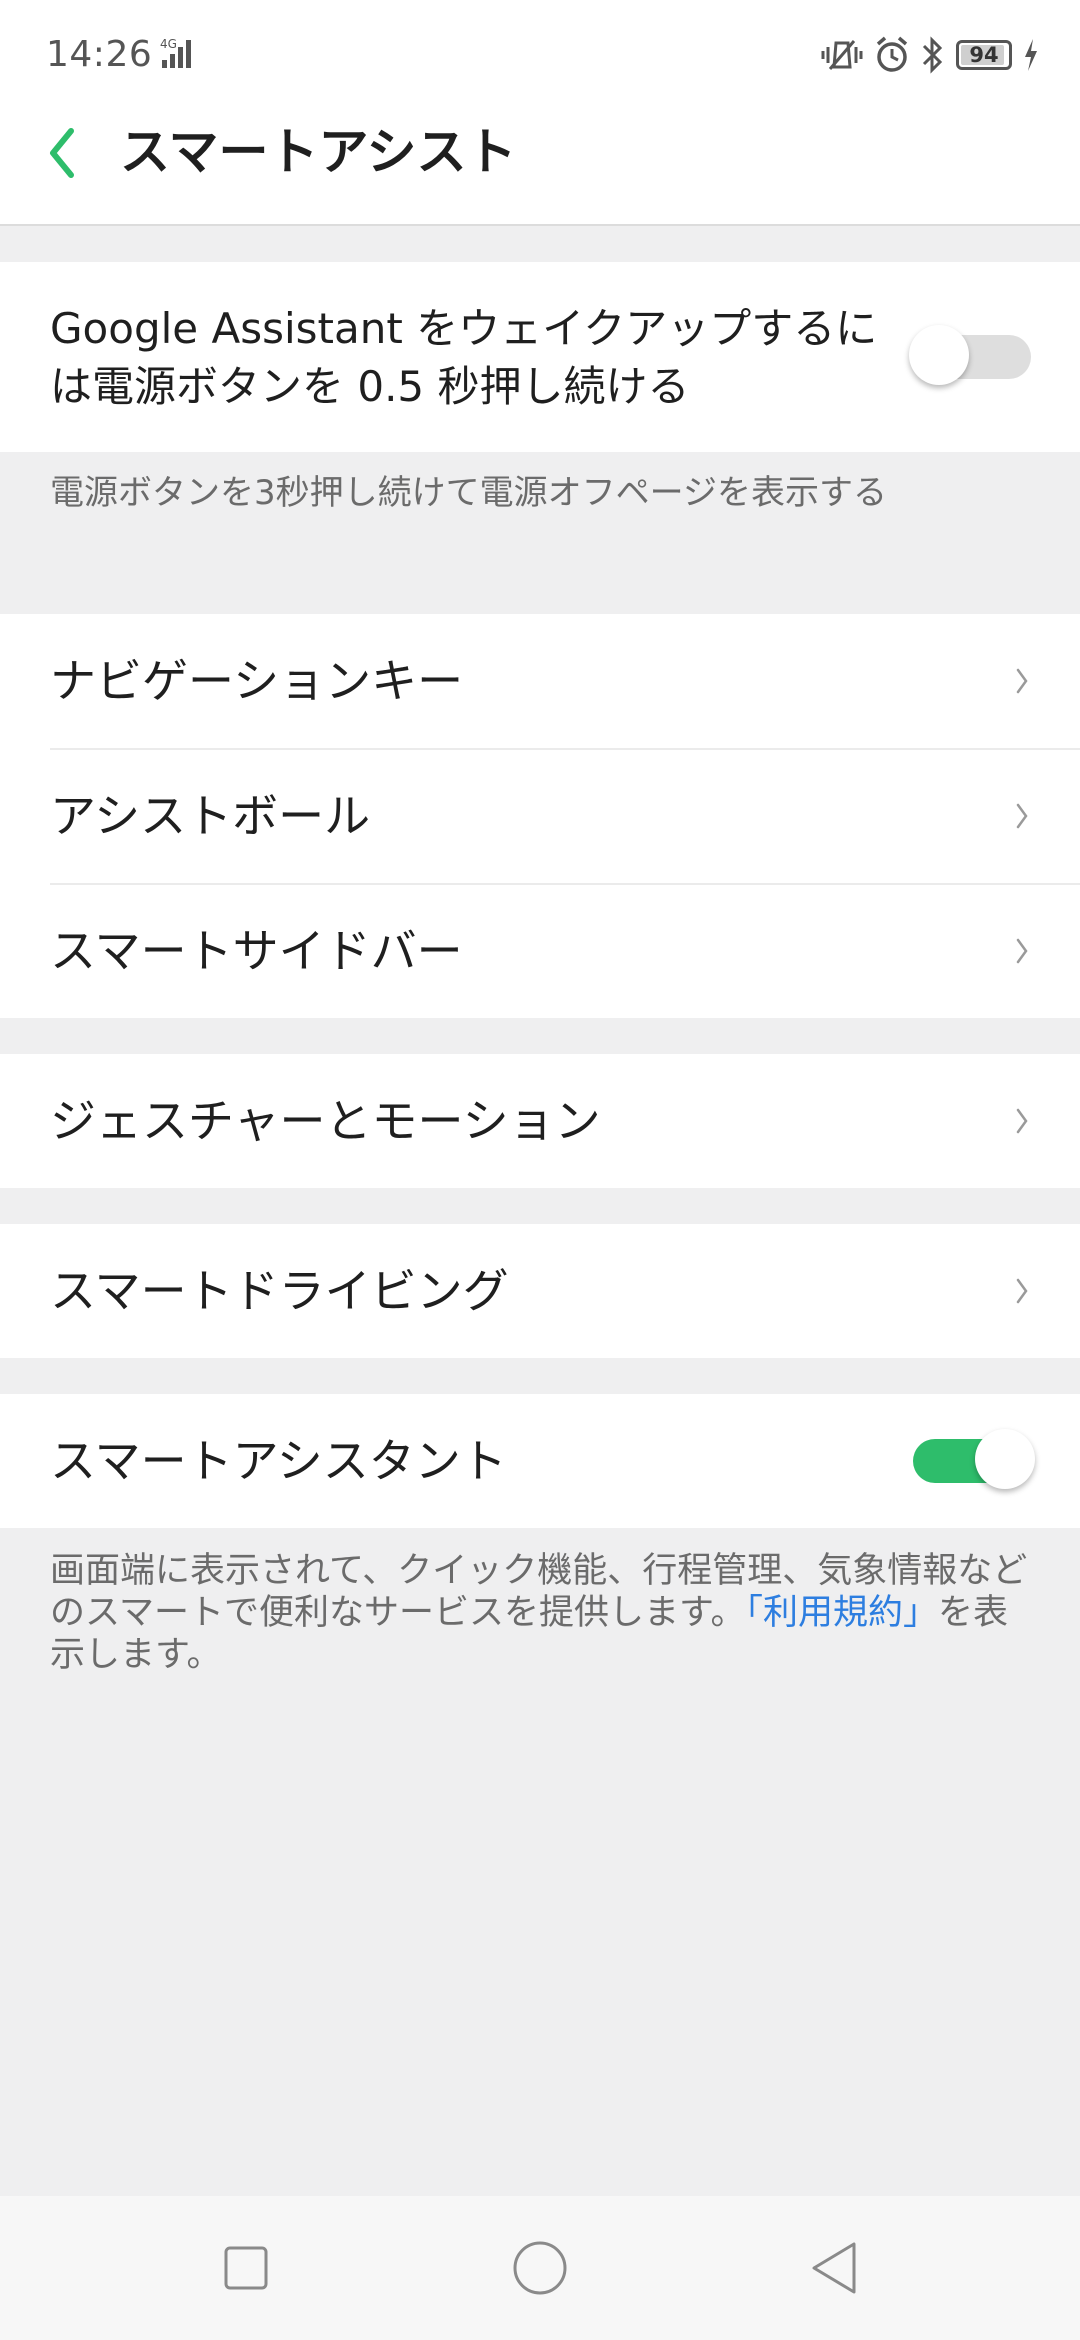  I want to click on battery-icon: 94, so click(984, 55).